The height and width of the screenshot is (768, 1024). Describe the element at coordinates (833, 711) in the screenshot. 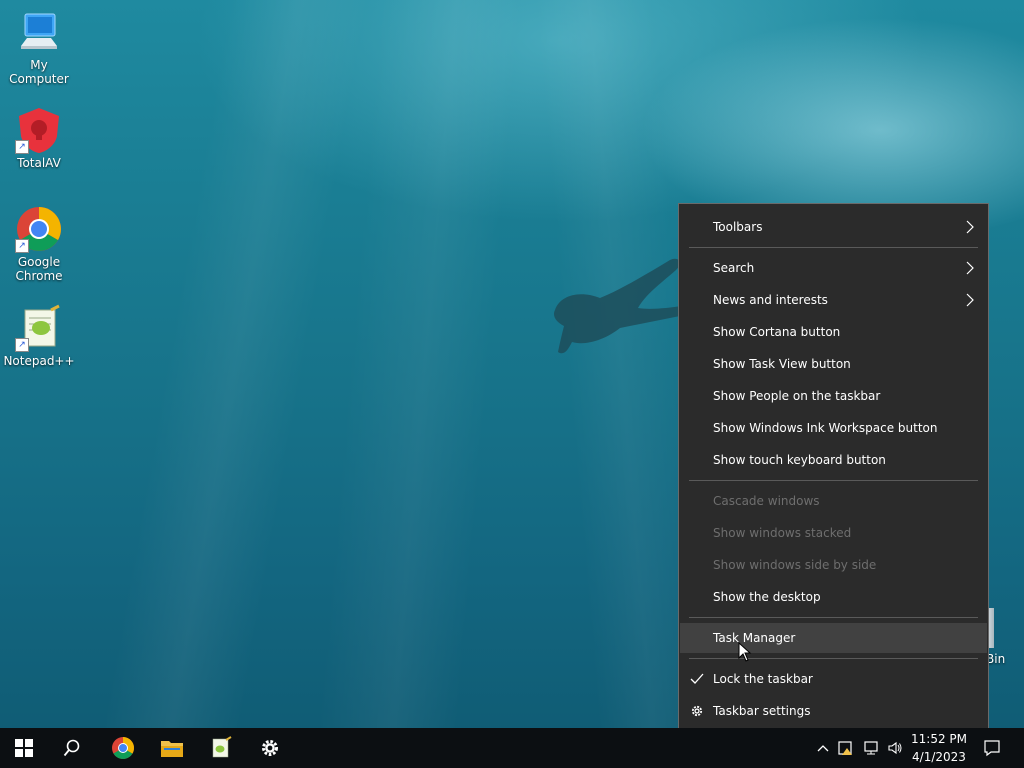

I see `menu-item-taskbar-settings: Taskbar settings` at that location.